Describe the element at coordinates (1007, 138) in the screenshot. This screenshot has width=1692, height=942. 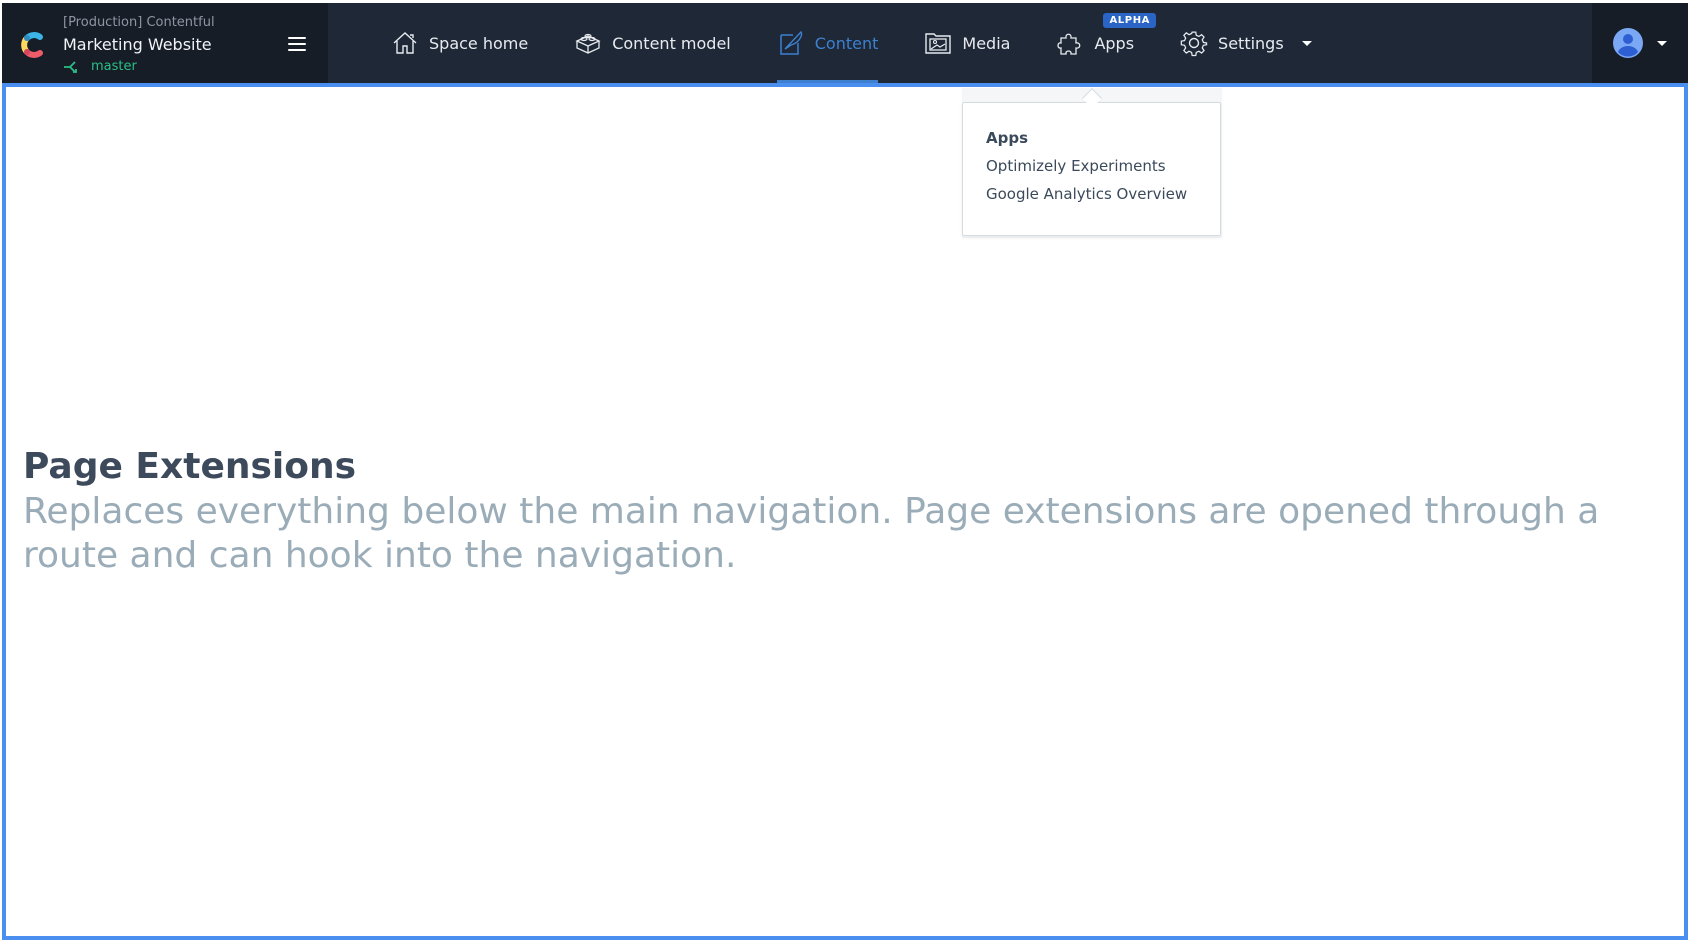
I see `dropdown-title: Apps` at that location.